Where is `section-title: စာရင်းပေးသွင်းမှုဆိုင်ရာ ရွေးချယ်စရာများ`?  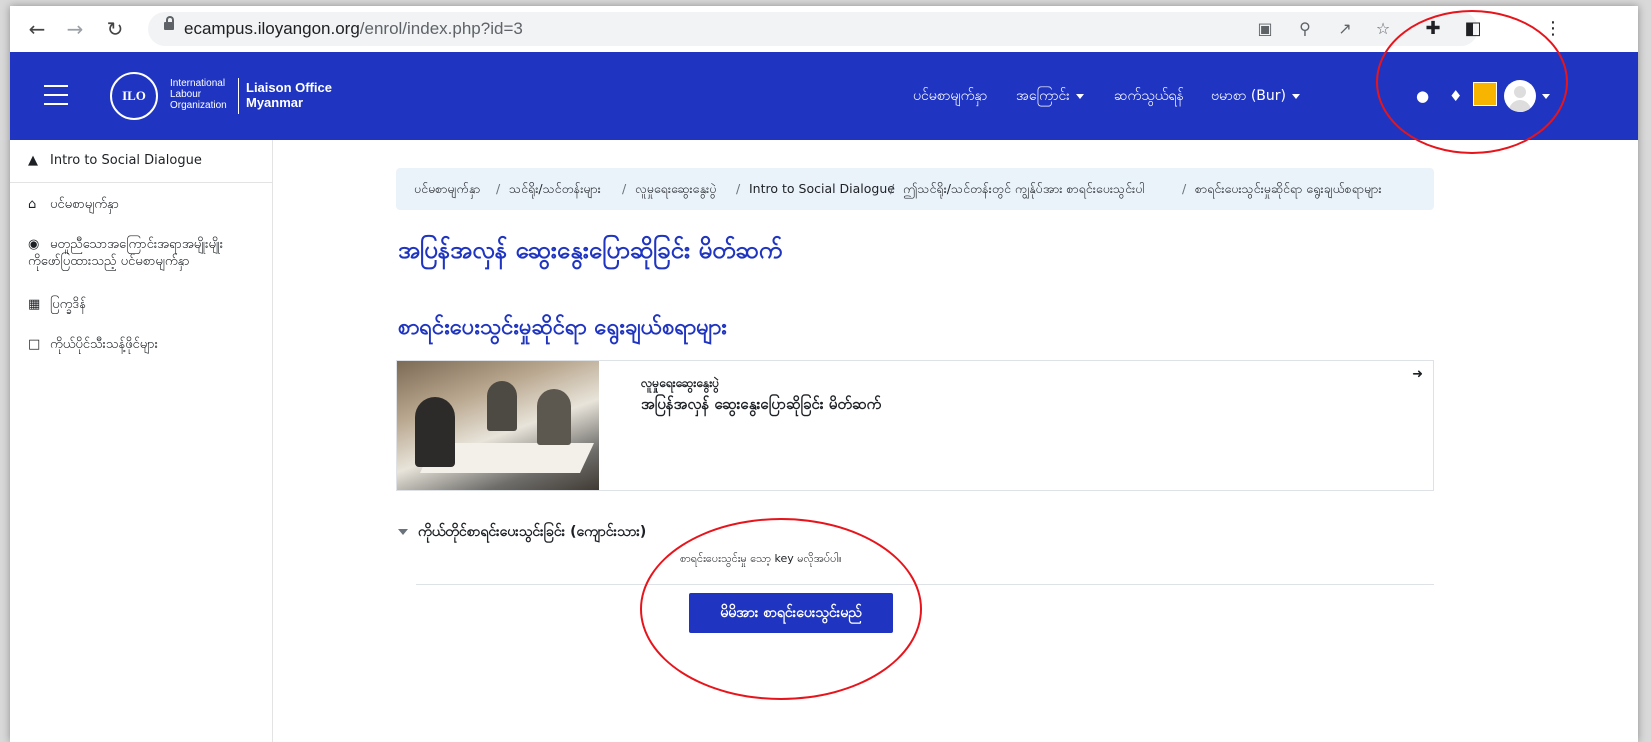
section-title: စာရင်းပေးသွင်းမှုဆိုင်ရာ ရွေးချယ်စရာများ is located at coordinates (562, 327).